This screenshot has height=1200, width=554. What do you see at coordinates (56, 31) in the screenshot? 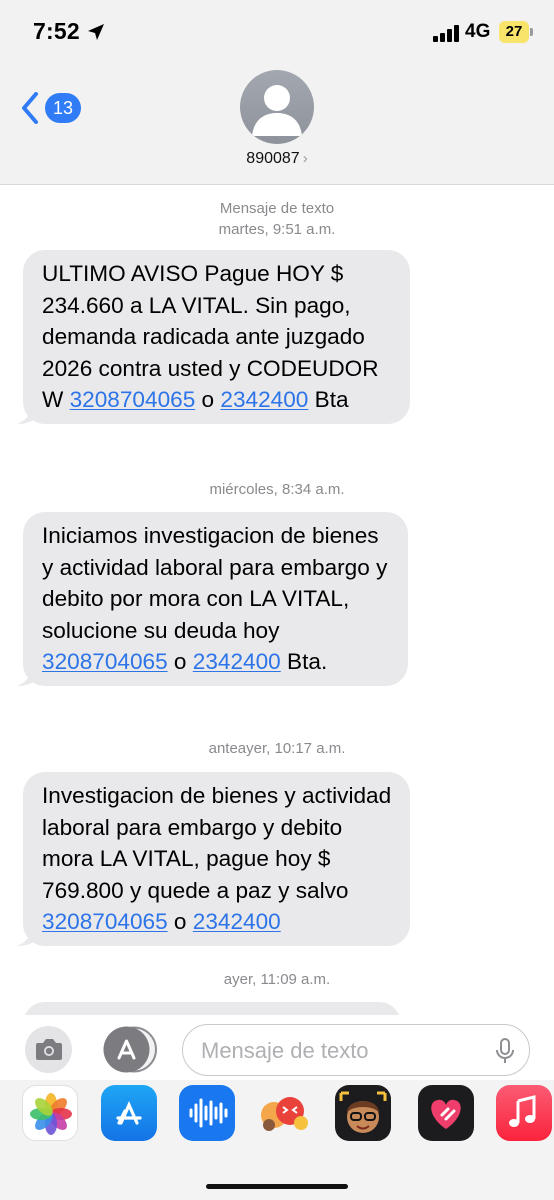
I see `status-time: 7:52` at bounding box center [56, 31].